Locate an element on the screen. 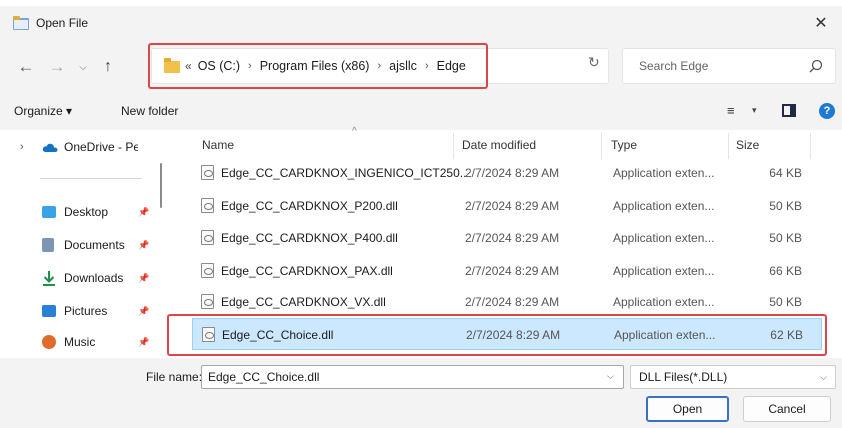 The image size is (842, 428). command-bar: Organize ▾ New folder ≡ ▾ ? is located at coordinates (421, 112).